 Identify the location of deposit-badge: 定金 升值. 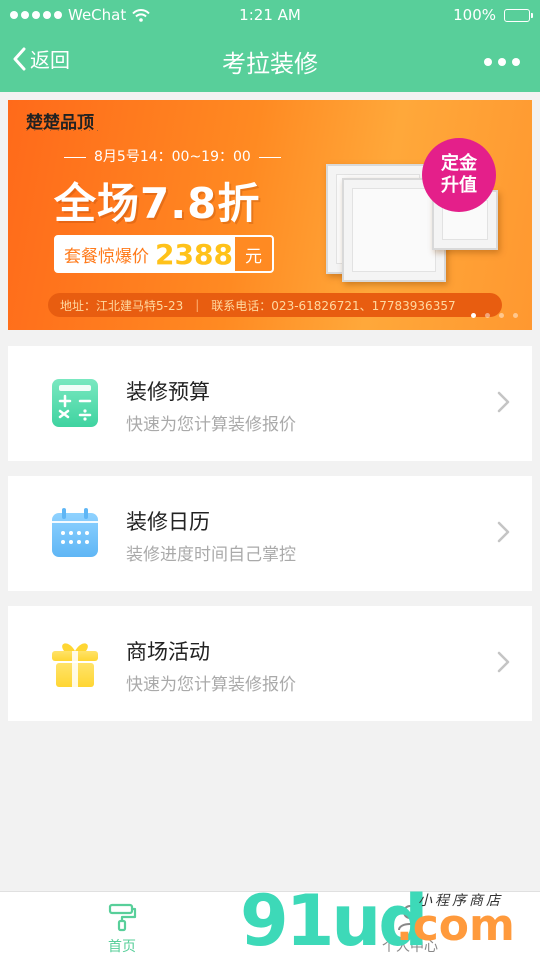
(459, 175).